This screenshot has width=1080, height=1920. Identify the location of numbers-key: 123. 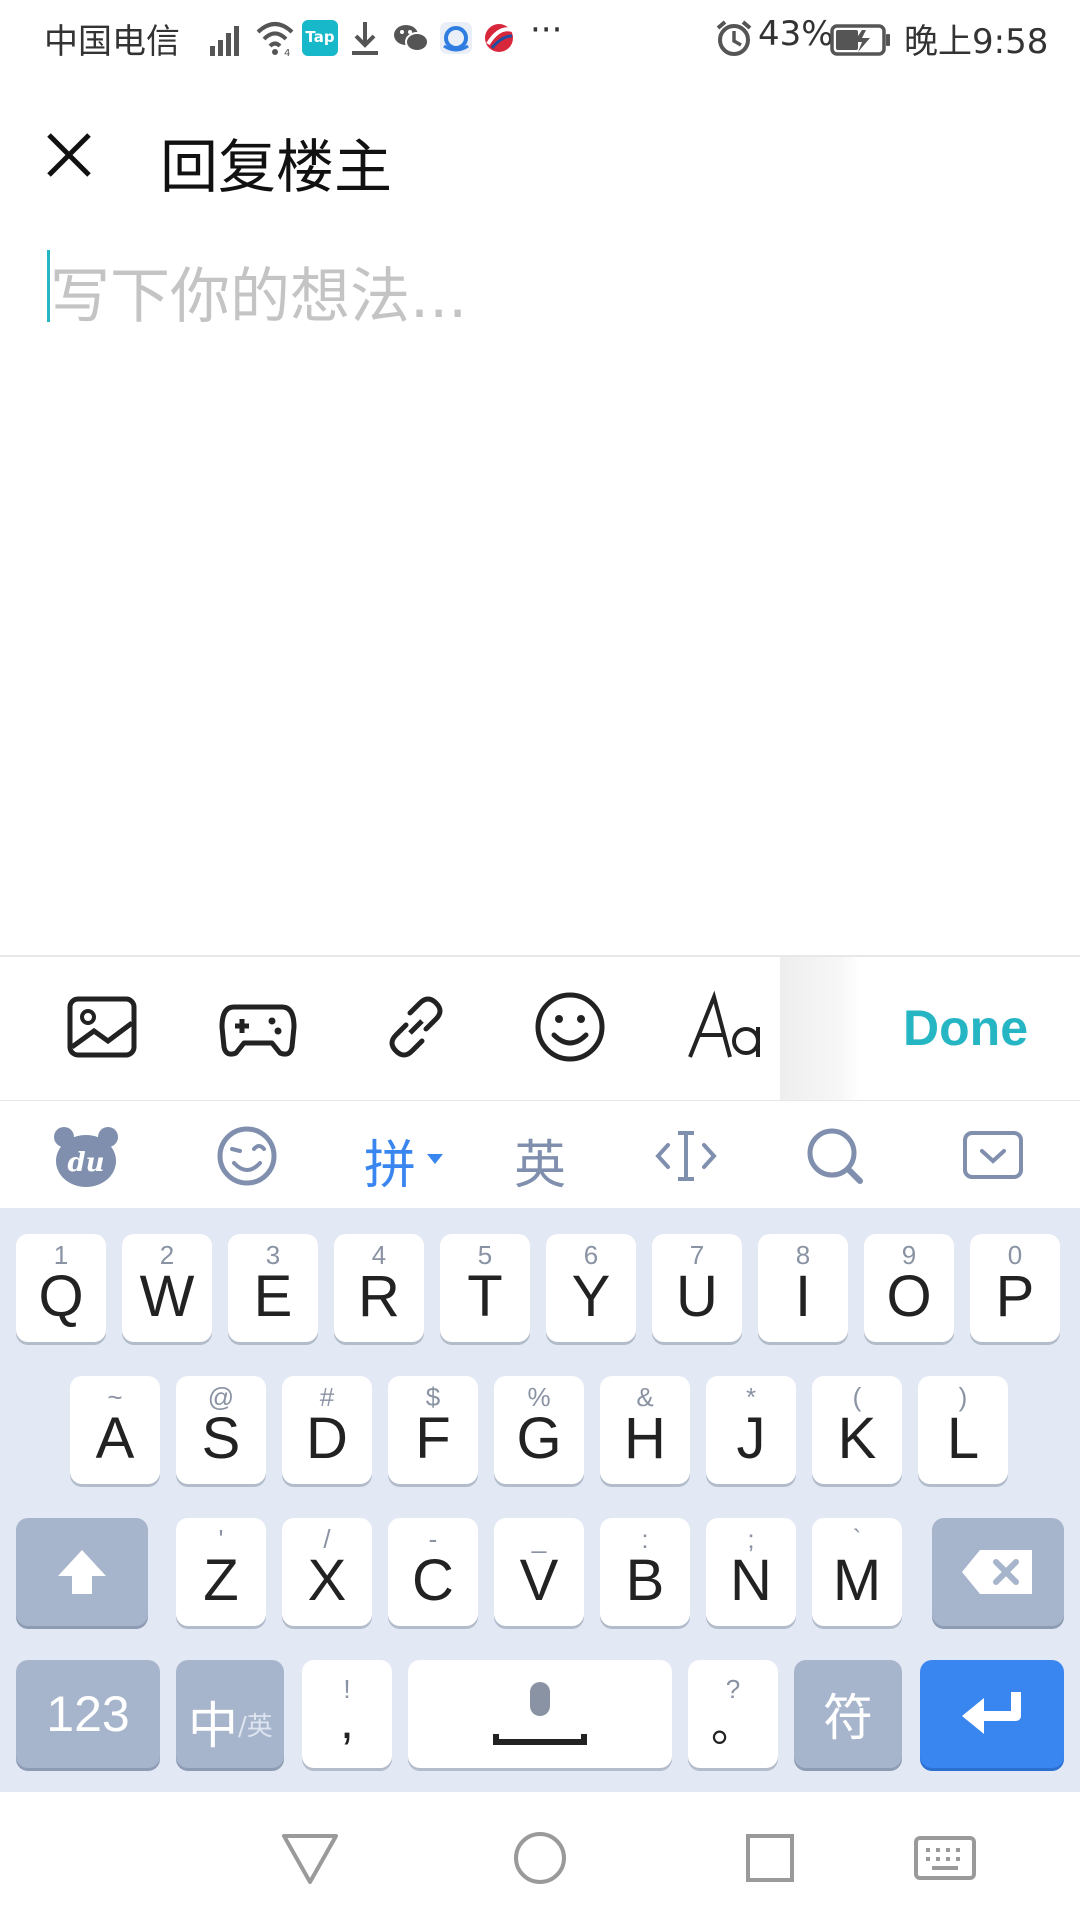
(88, 1714).